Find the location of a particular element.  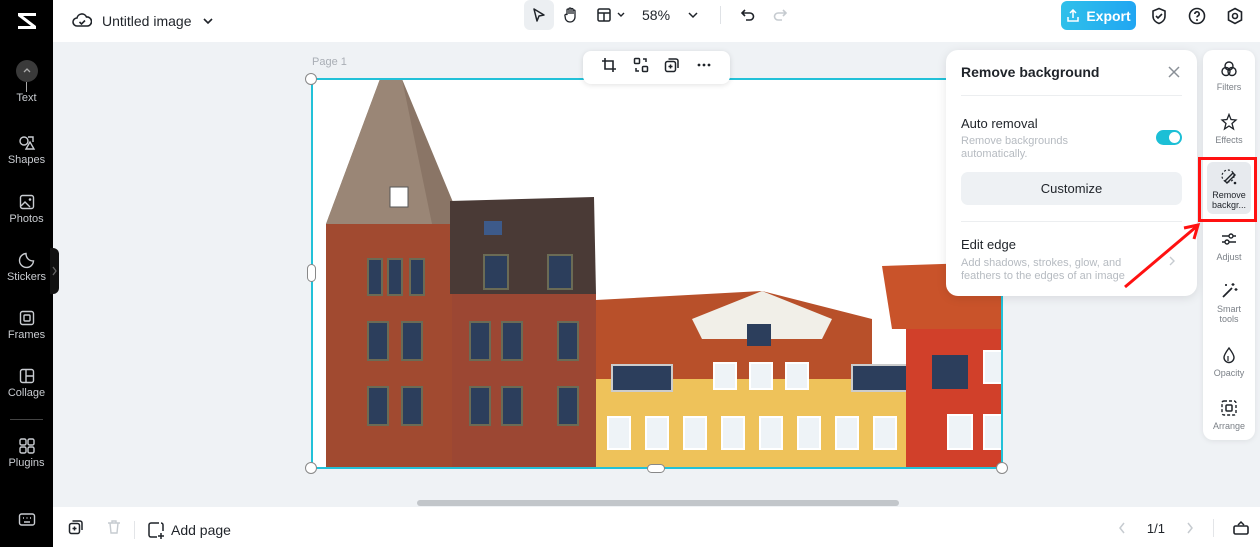

sidebar-item-label: Photos is located at coordinates (26, 219).